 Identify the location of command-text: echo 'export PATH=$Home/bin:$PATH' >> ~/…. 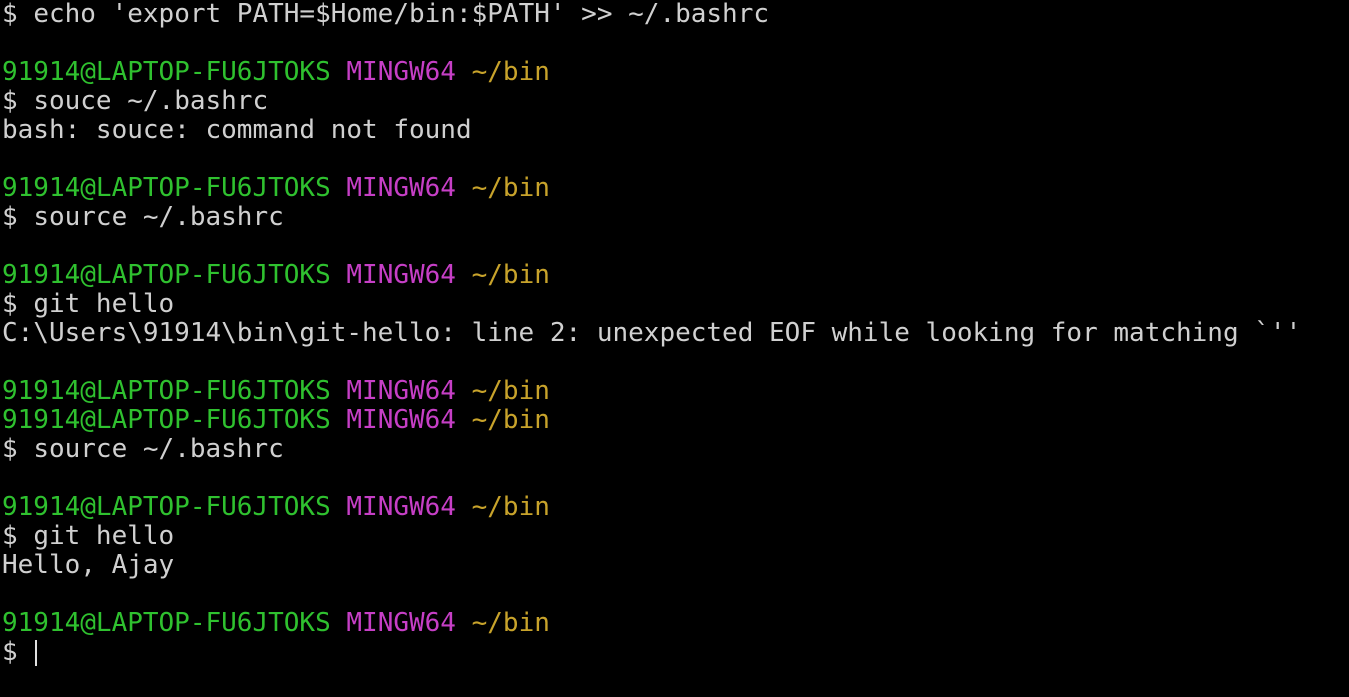
(401, 14).